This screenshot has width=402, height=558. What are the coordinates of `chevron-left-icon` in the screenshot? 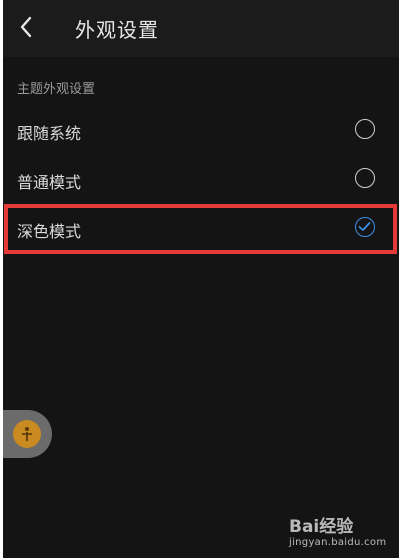 It's located at (26, 27).